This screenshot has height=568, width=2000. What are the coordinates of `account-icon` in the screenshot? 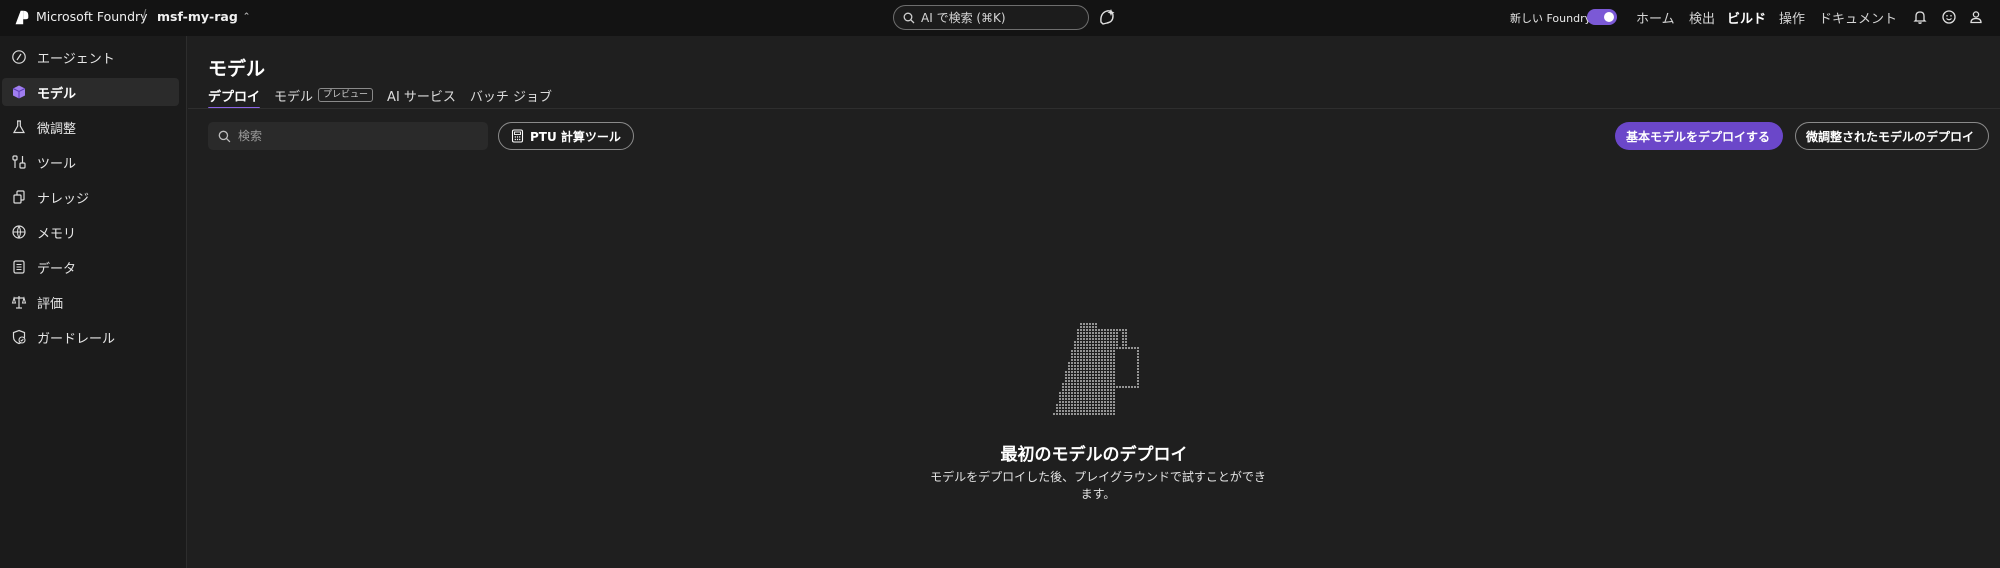 It's located at (1976, 17).